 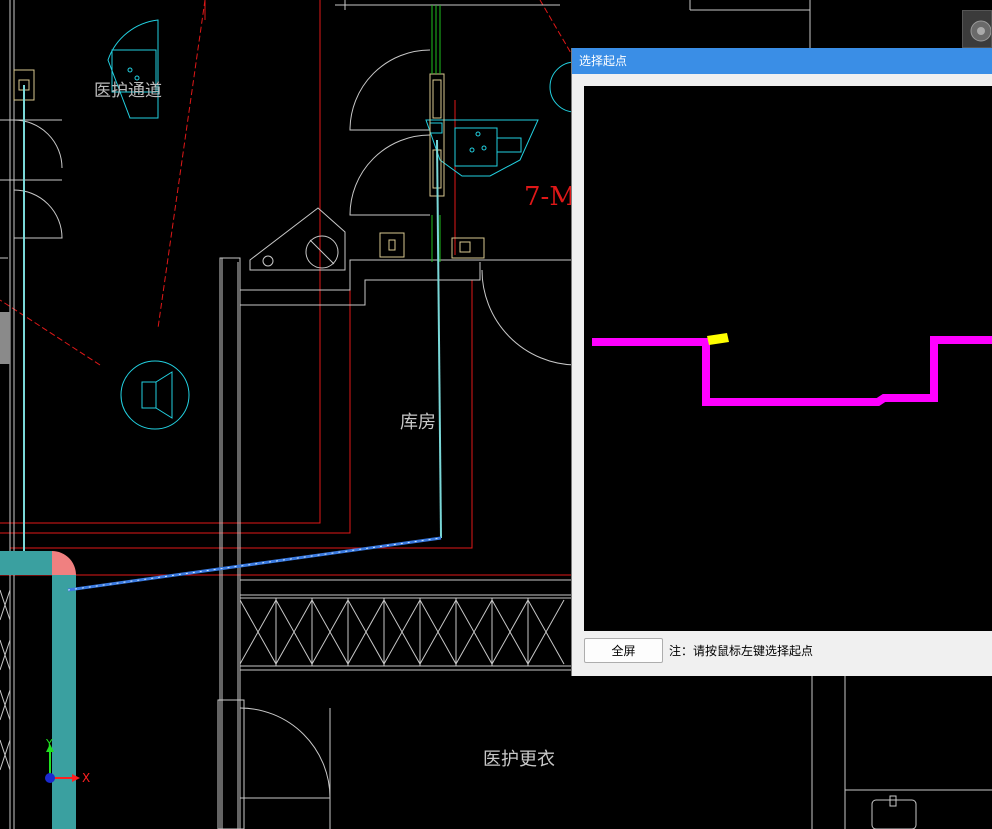 What do you see at coordinates (782, 61) in the screenshot?
I see `dialog-titlebar: 选择起点` at bounding box center [782, 61].